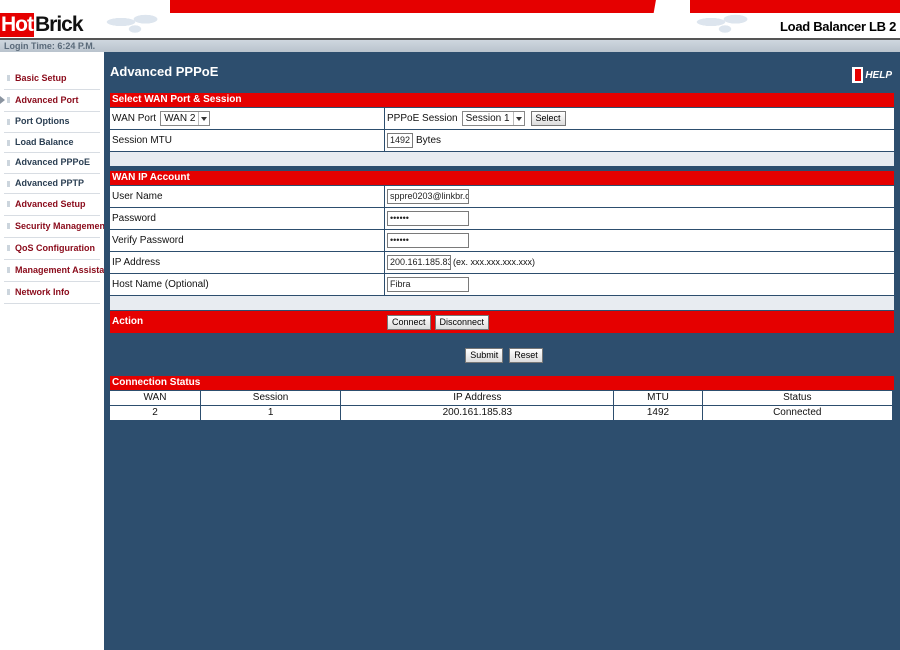  What do you see at coordinates (665, 6) in the screenshot?
I see `header-notch` at bounding box center [665, 6].